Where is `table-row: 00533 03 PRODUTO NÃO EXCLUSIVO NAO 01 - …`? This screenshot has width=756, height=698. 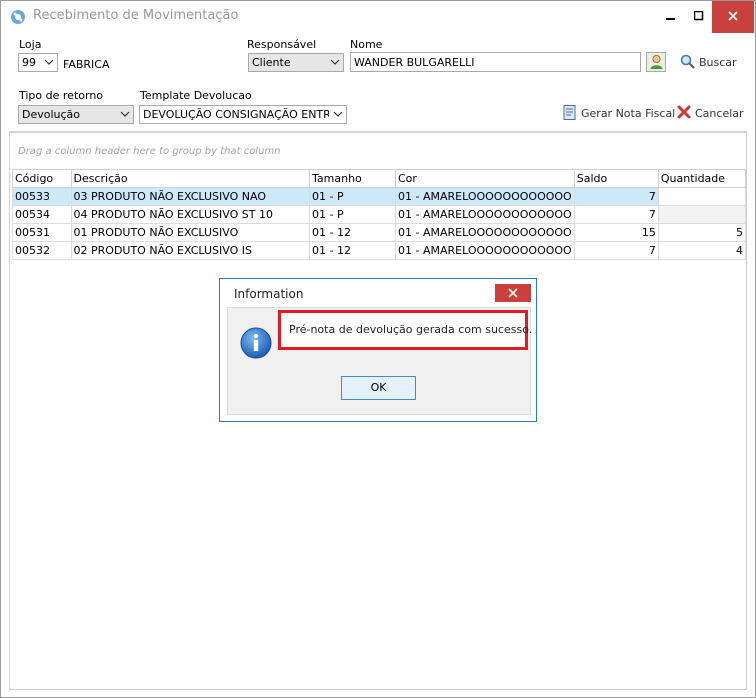 table-row: 00533 03 PRODUTO NÃO EXCLUSIVO NAO 01 - … is located at coordinates (379, 196).